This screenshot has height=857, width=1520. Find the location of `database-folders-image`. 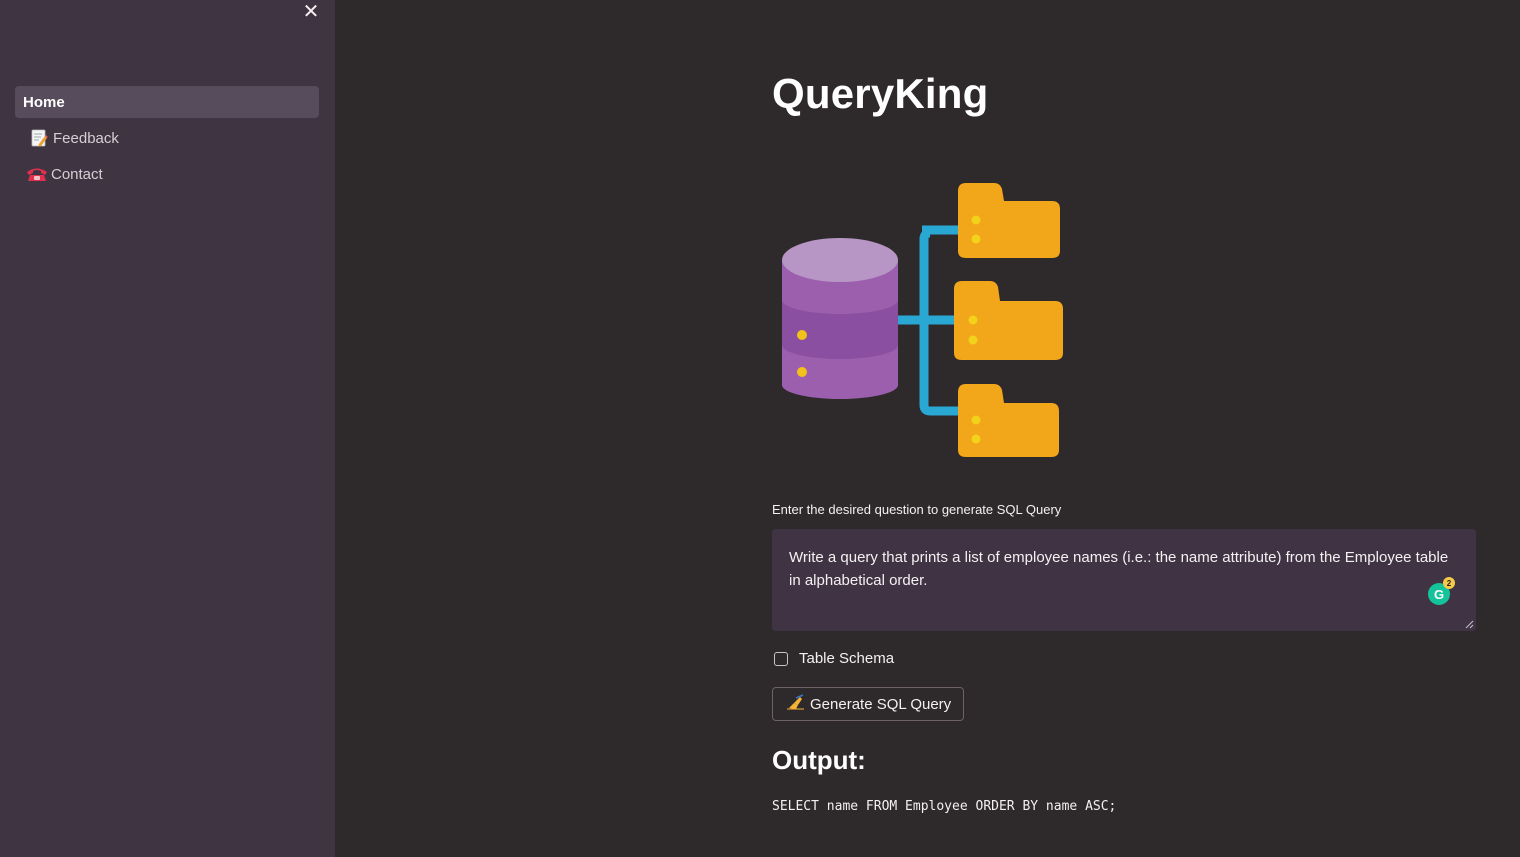

database-folders-image is located at coordinates (922, 320).